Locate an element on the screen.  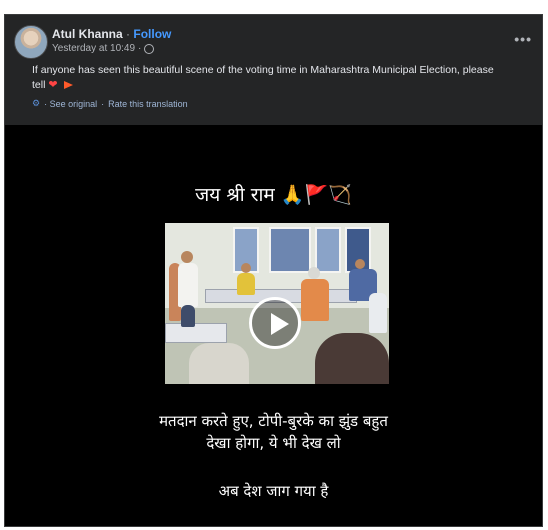
play-icon is located at coordinates (280, 324).